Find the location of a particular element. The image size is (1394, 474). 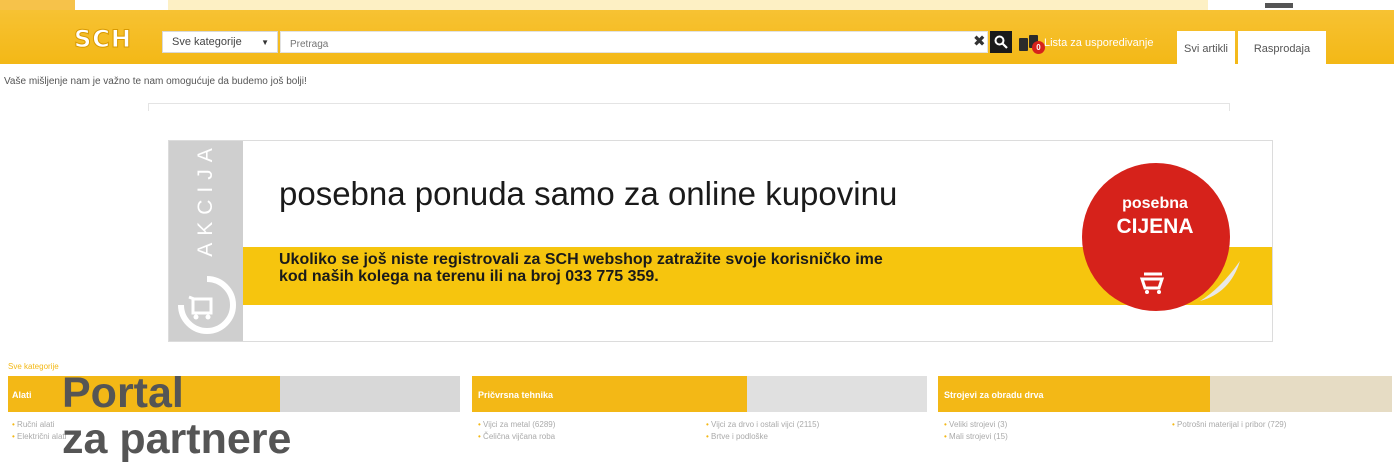

category-subitem-label: Vijci za drvo i ostali vijci (2115) is located at coordinates (765, 424).